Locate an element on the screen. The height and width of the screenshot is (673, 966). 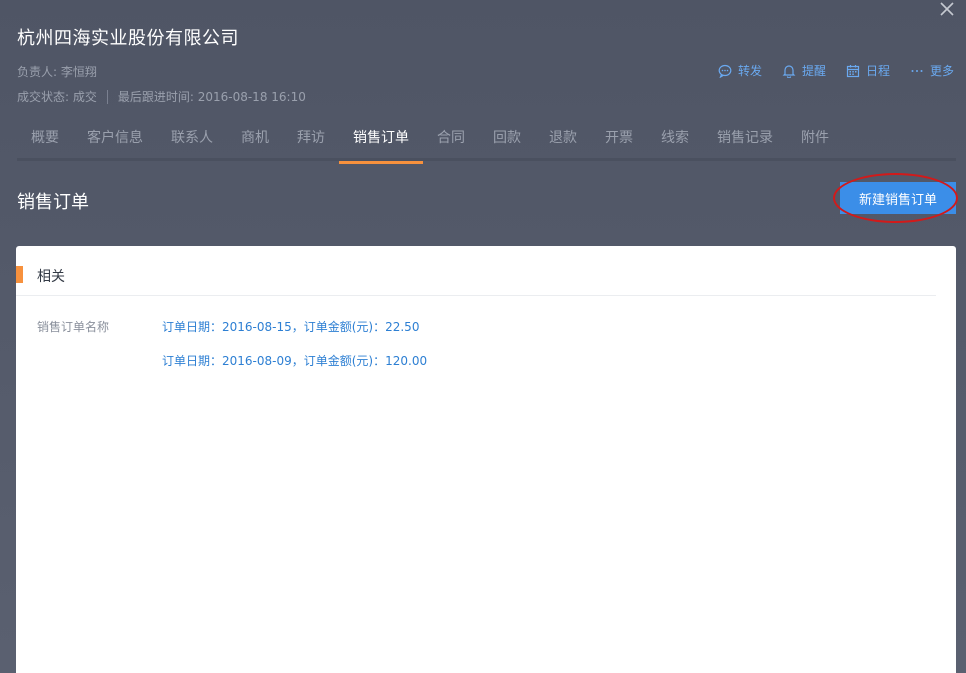
header-actions: 转发 提醒 日程 更多 is located at coordinates (836, 70).